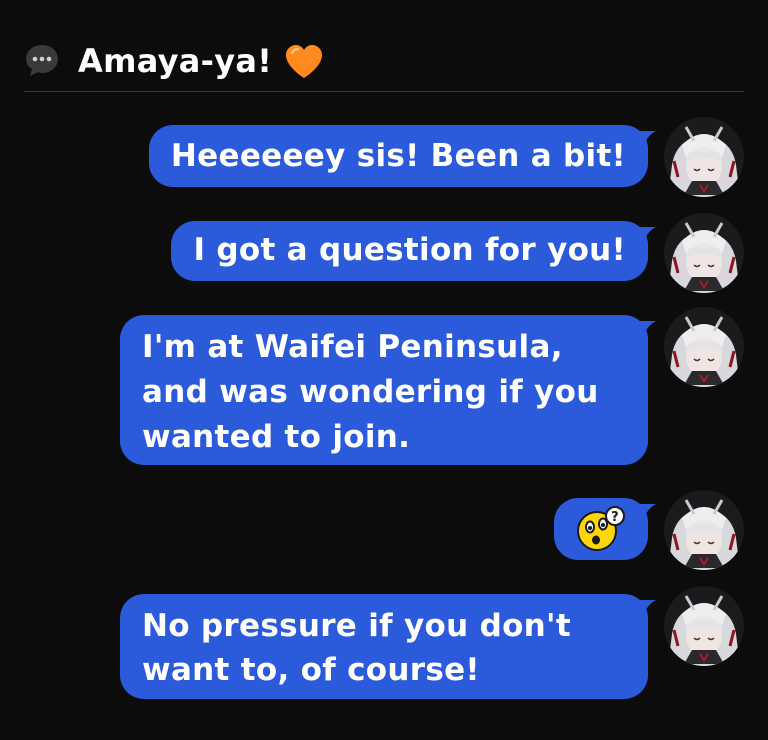 This screenshot has height=740, width=768. I want to click on message-row: Heeeeeey sis! Been a bit!, so click(446, 161).